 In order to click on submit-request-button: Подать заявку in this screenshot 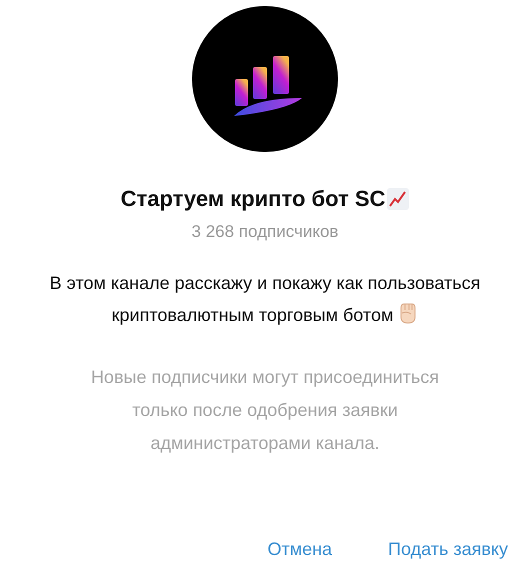, I will do `click(448, 549)`.